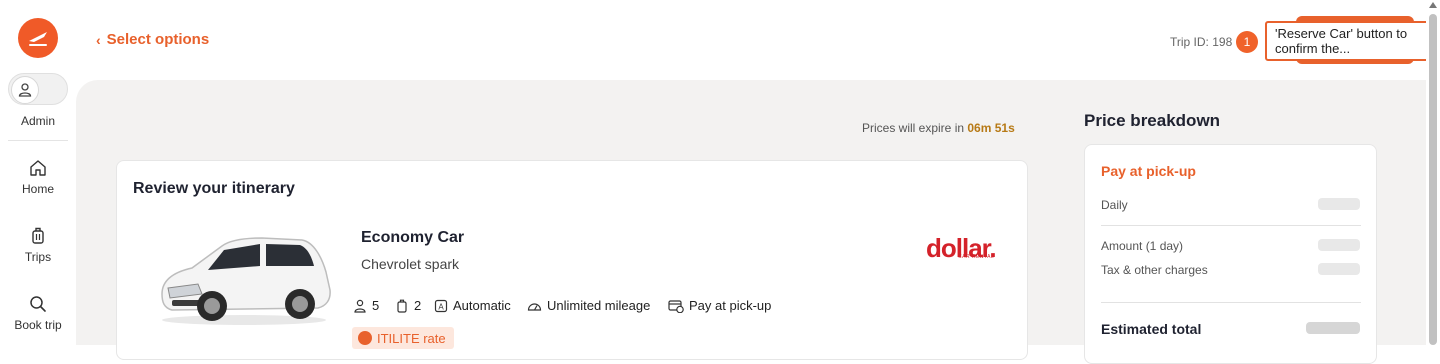  Describe the element at coordinates (1339, 204) in the screenshot. I see `daily-amount-redacted` at that location.